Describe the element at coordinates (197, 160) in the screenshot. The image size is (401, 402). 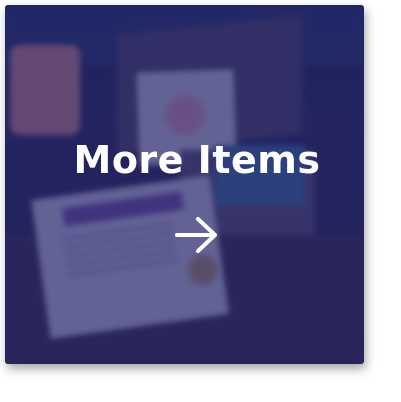
I see `tile-label: More Items` at that location.